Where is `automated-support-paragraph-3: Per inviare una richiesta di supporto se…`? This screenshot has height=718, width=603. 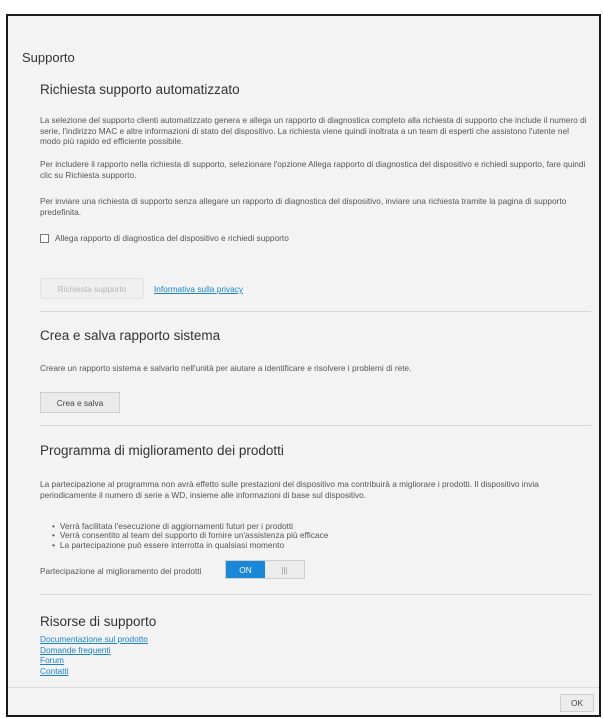 automated-support-paragraph-3: Per inviare una richiesta di supporto se… is located at coordinates (303, 206).